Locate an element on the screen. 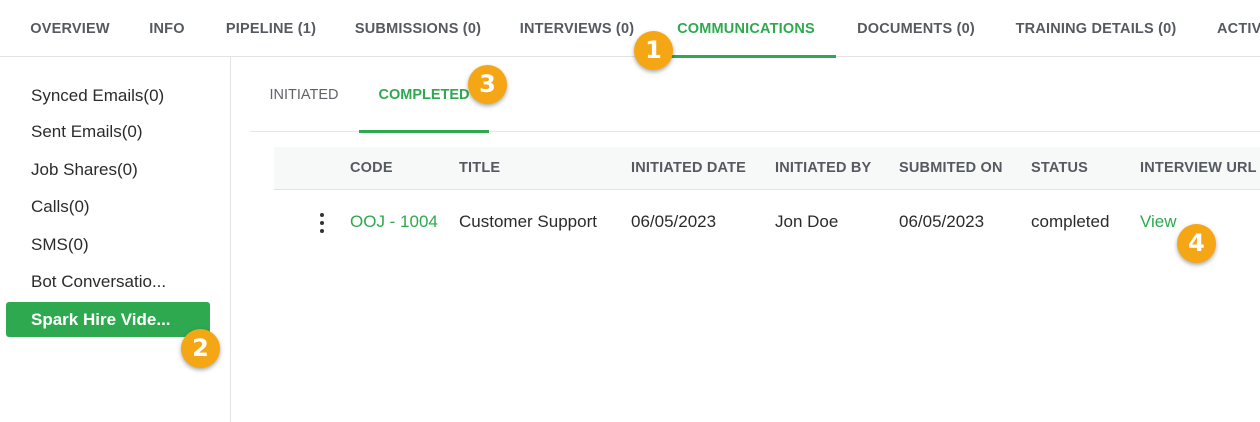  column-header-interview-url: INTERVIEW URL is located at coordinates (1198, 168).